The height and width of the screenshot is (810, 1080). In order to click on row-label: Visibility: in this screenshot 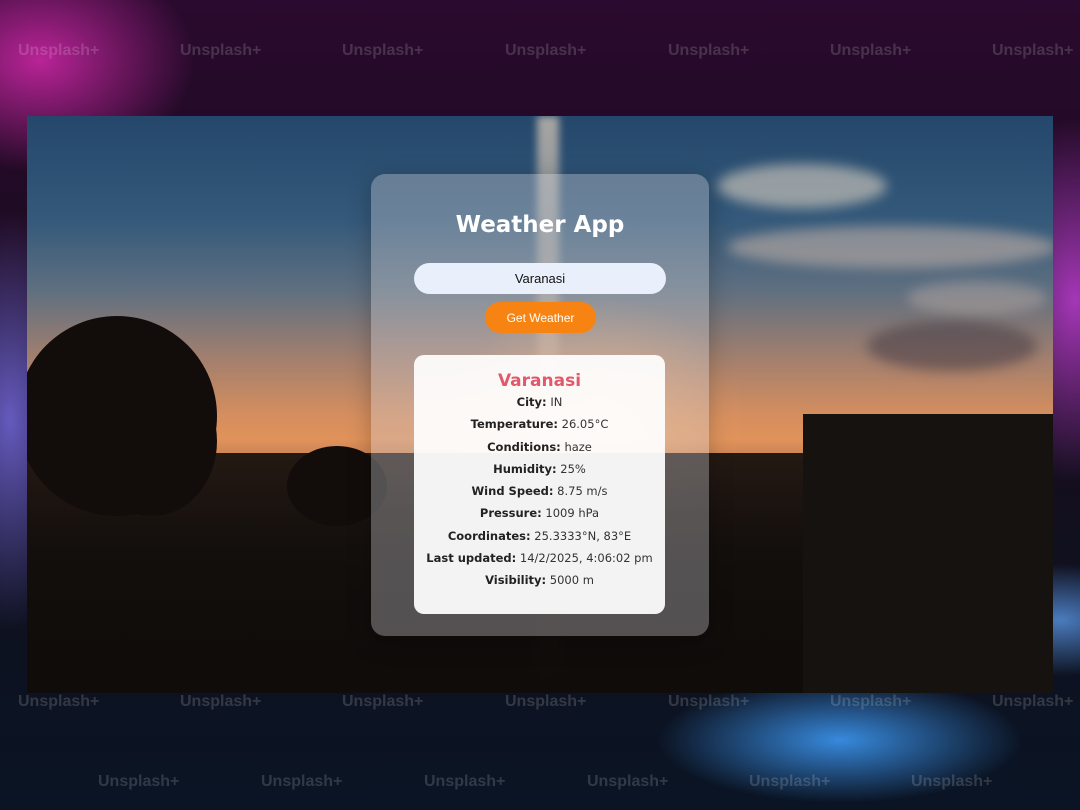, I will do `click(516, 580)`.